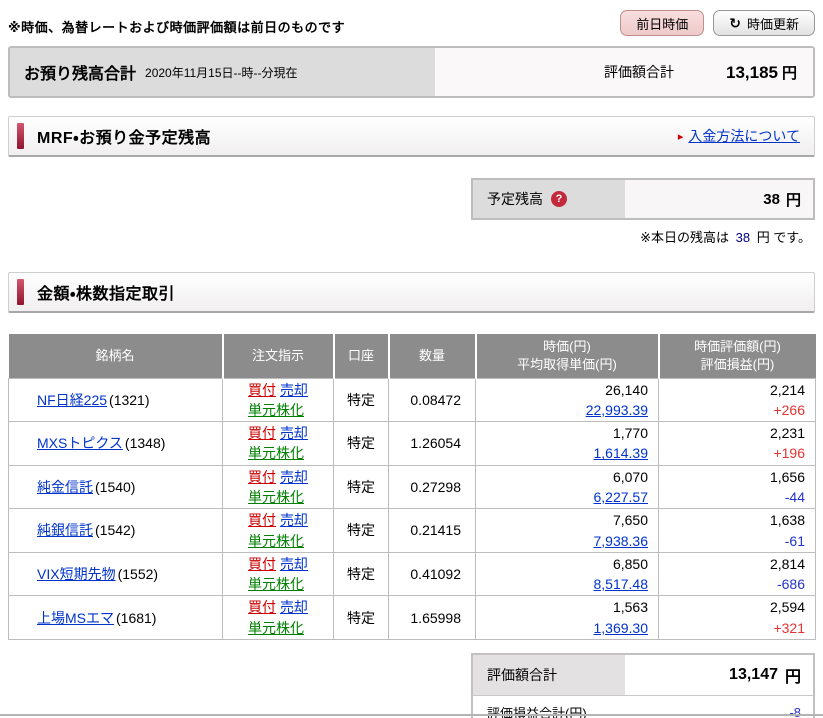 The image size is (823, 718). I want to click on asof-datetime: 2020年11月15日--時--分現在, so click(221, 72).